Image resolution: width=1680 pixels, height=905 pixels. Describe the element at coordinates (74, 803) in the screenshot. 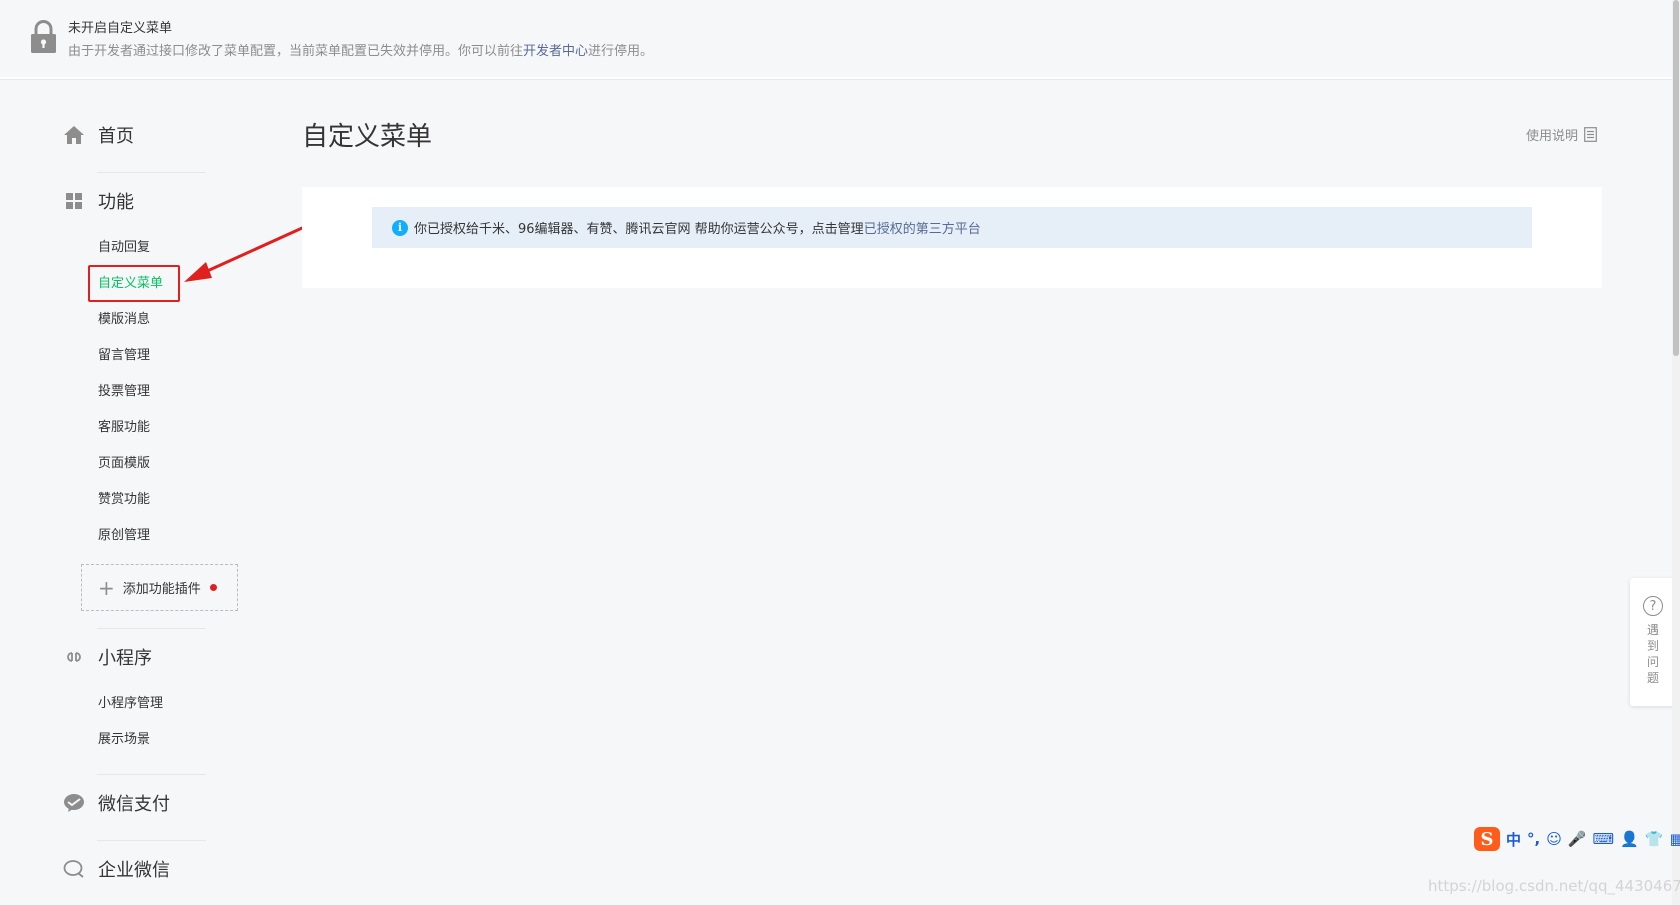

I see `pay-icon` at that location.